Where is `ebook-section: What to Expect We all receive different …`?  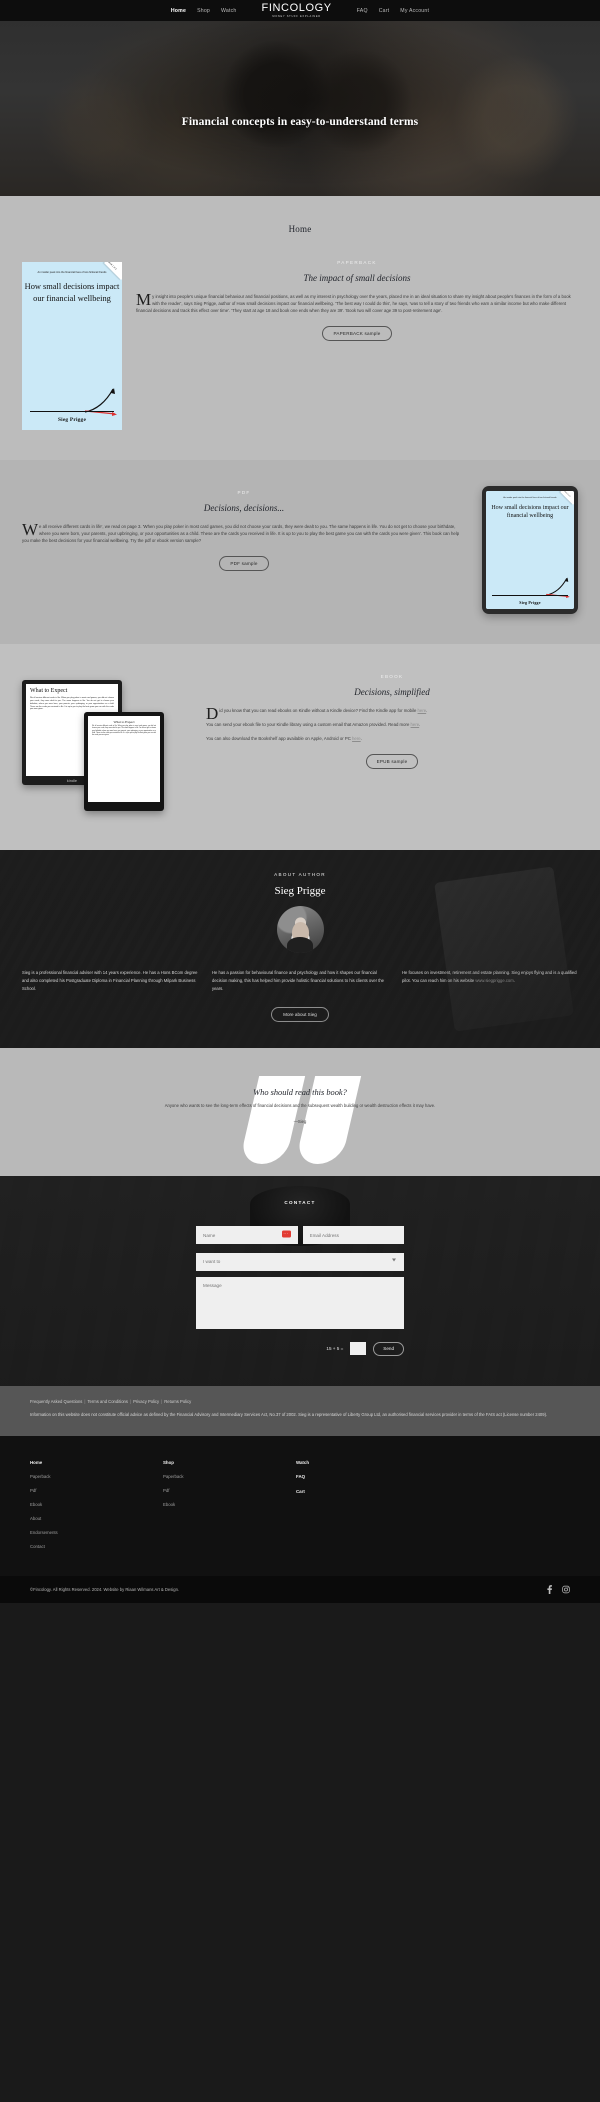
ebook-section: What to Expect We all receive different … is located at coordinates (300, 747).